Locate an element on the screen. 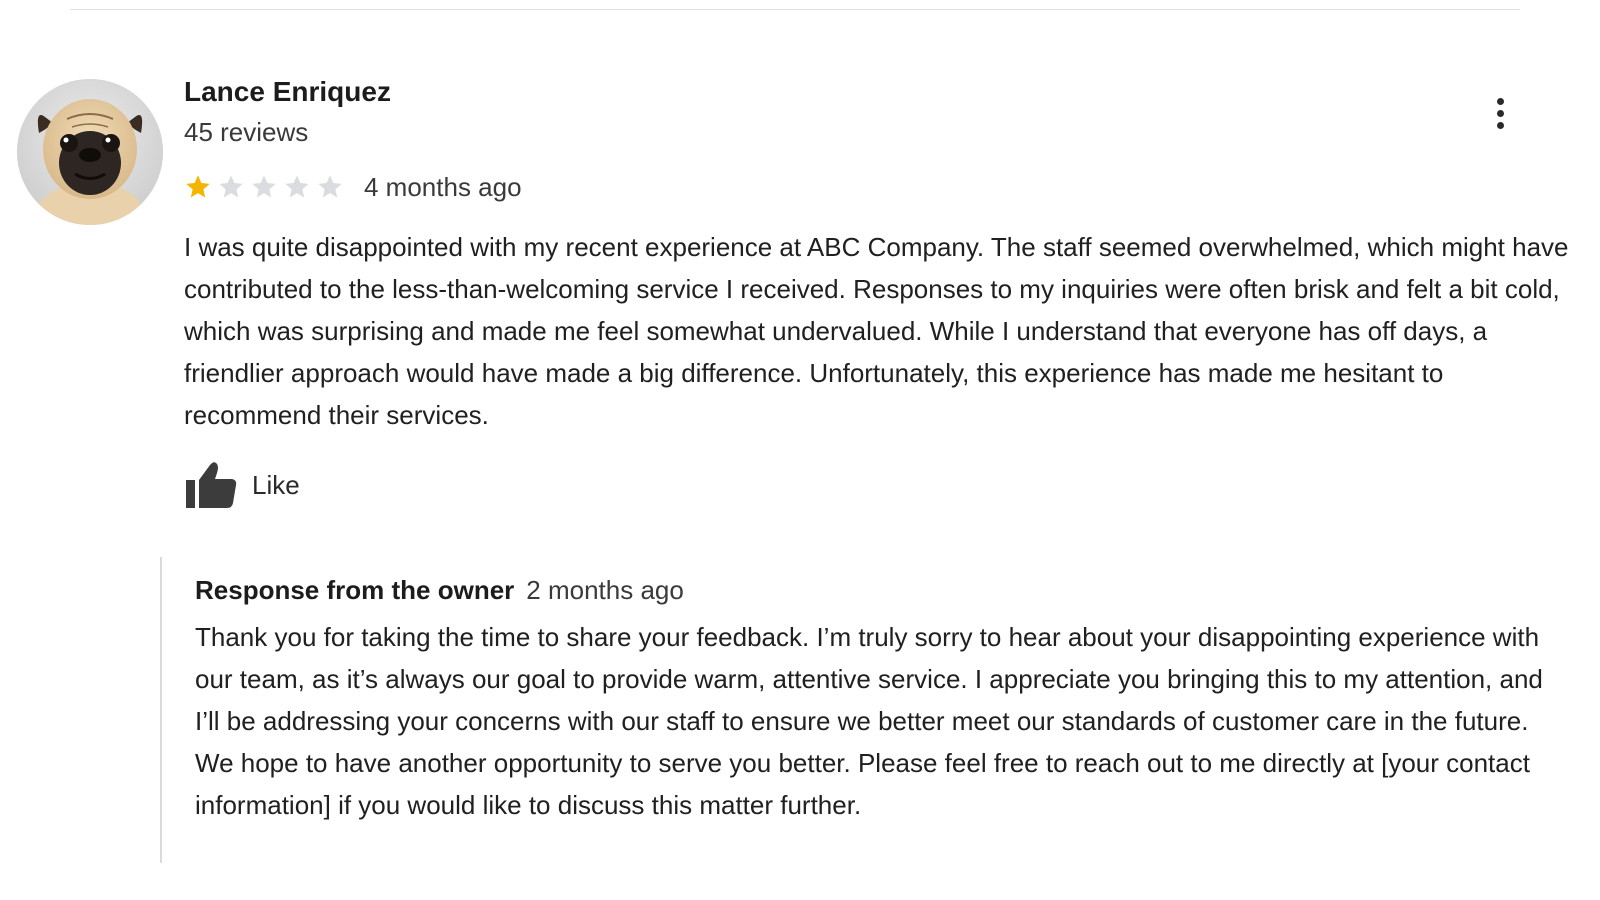 This screenshot has height=900, width=1600. owner-response-title: Response from the owner is located at coordinates (355, 590).